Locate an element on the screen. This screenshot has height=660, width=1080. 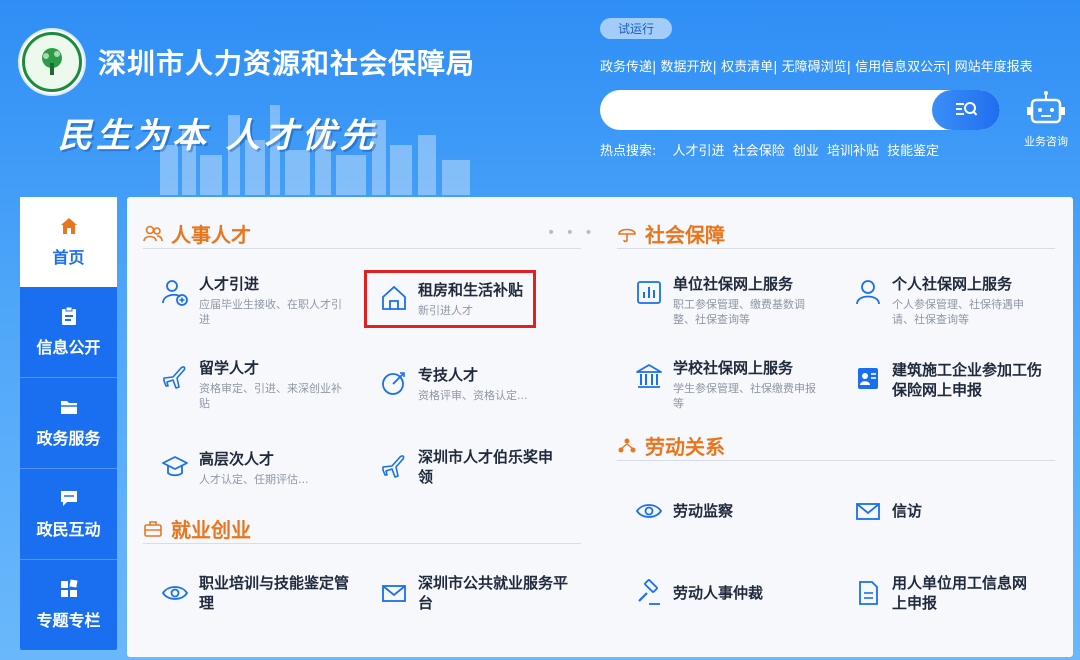
sidebar-item-interaction: 政民互动 is located at coordinates (68, 514).